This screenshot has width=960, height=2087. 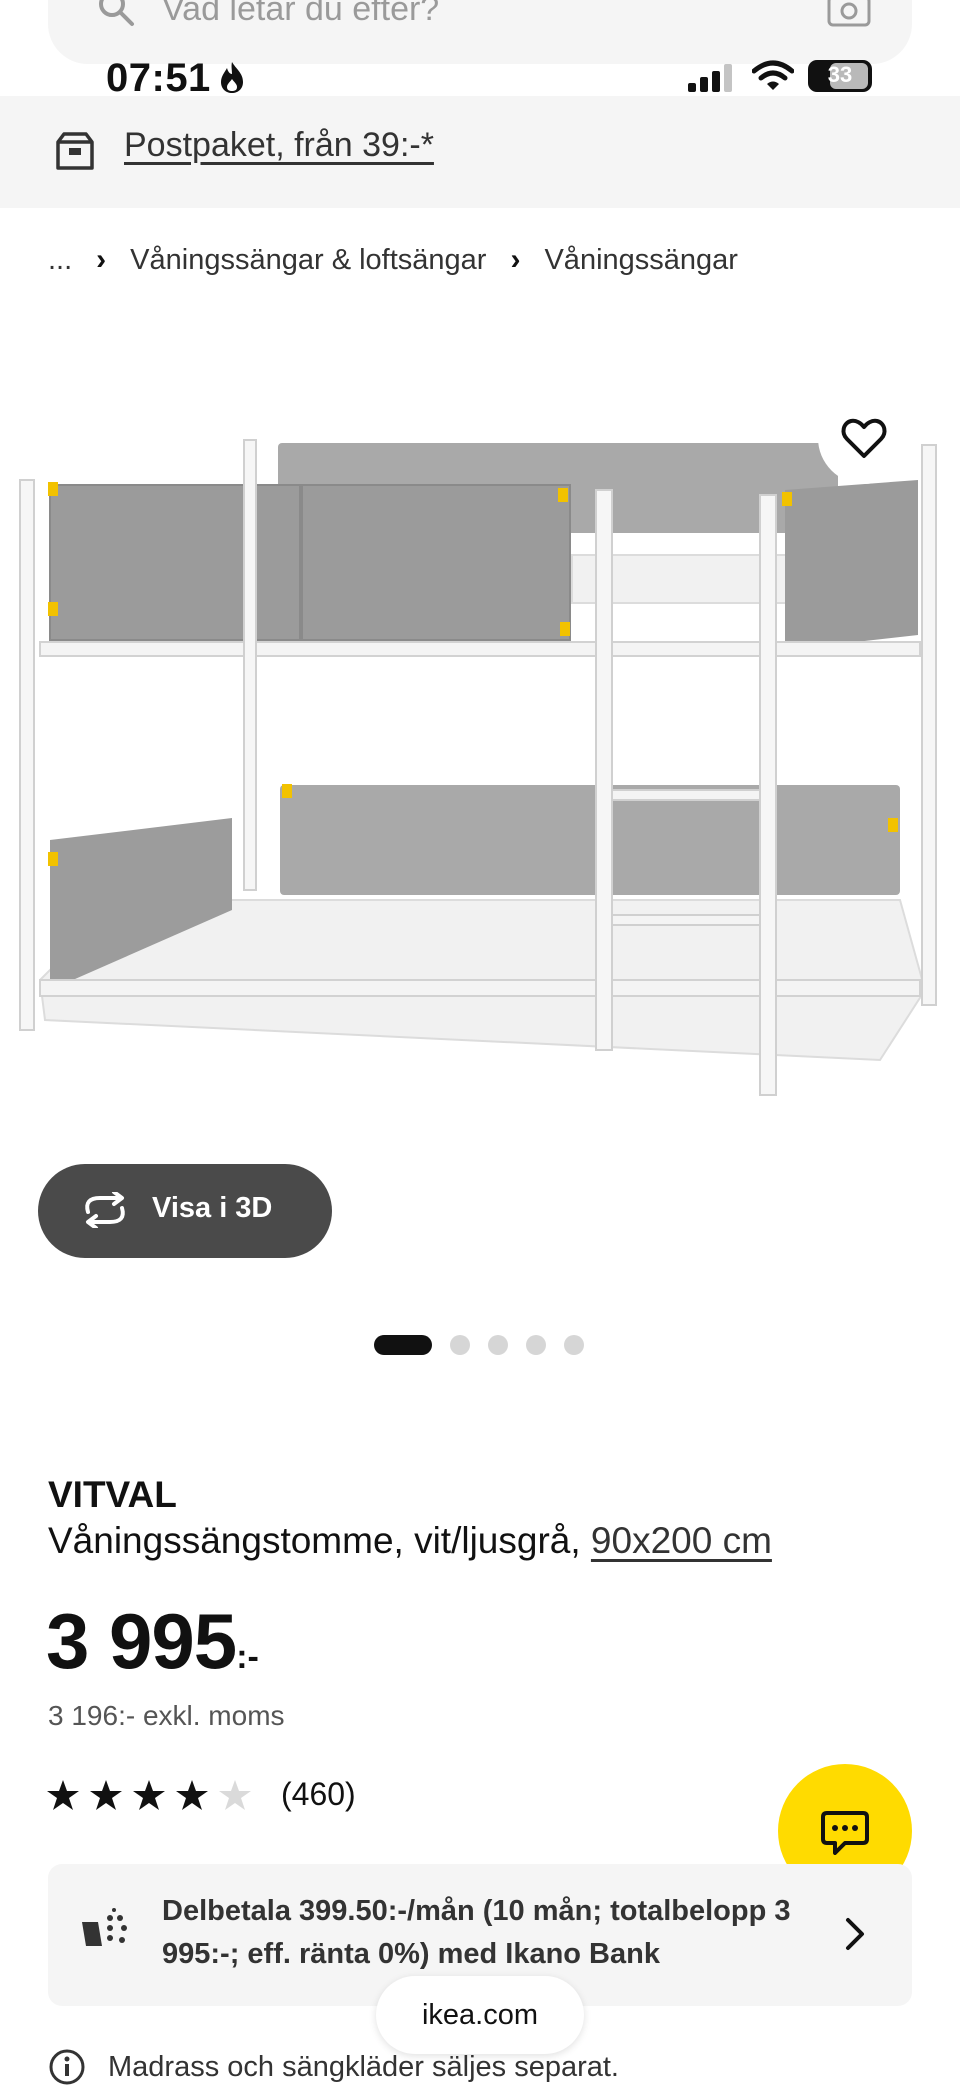 What do you see at coordinates (480, 152) in the screenshot?
I see `shipping-promo: Postpaket, från 39:-*` at bounding box center [480, 152].